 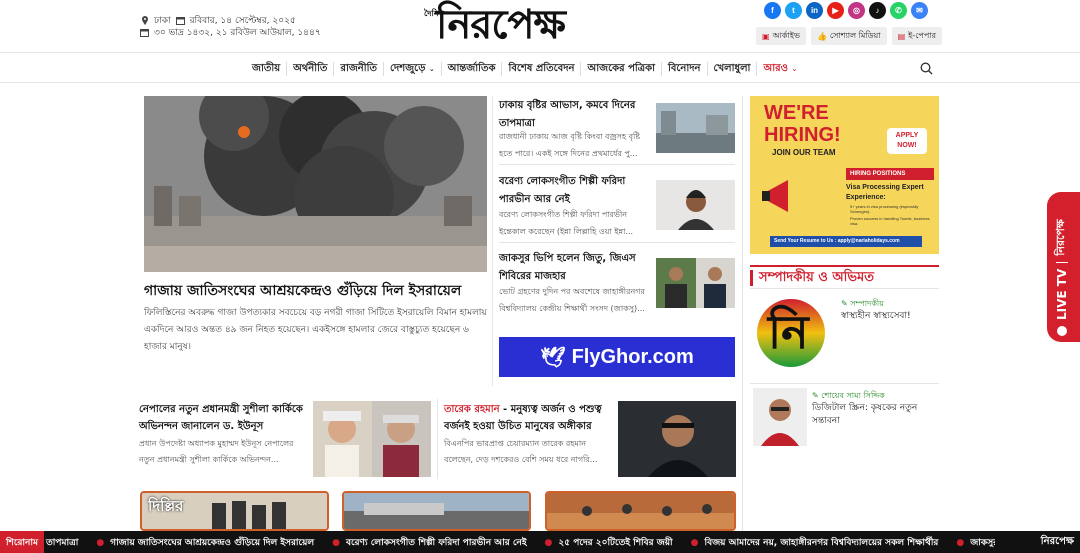 What do you see at coordinates (877, 10) in the screenshot?
I see `tiktok-icon: ♪` at bounding box center [877, 10].